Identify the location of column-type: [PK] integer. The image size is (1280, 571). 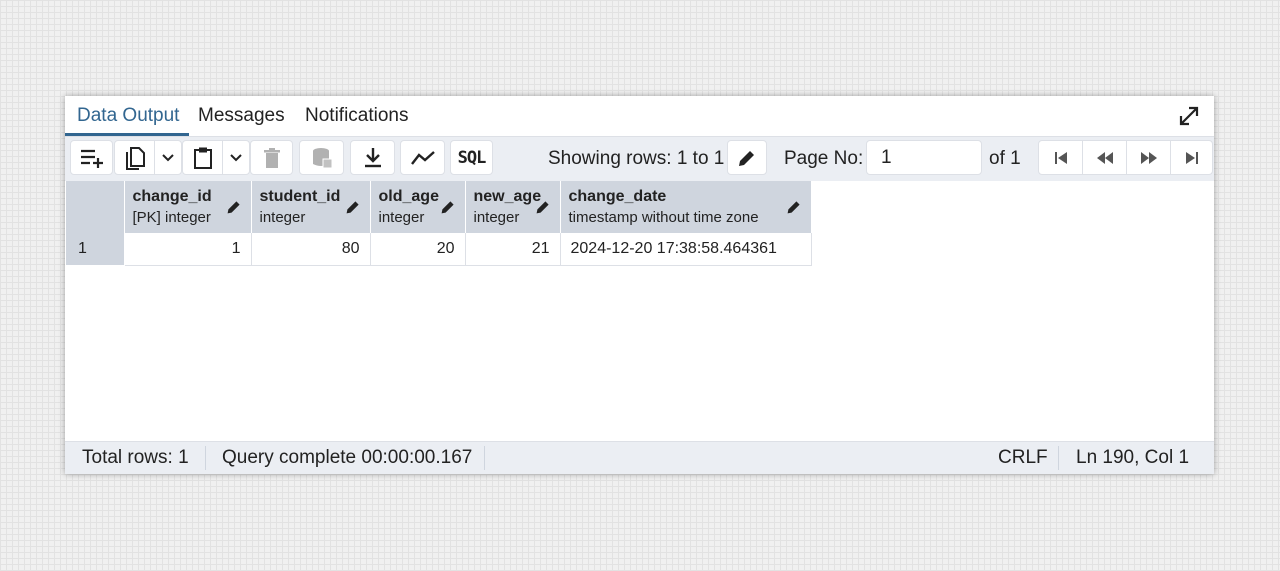
(171, 217).